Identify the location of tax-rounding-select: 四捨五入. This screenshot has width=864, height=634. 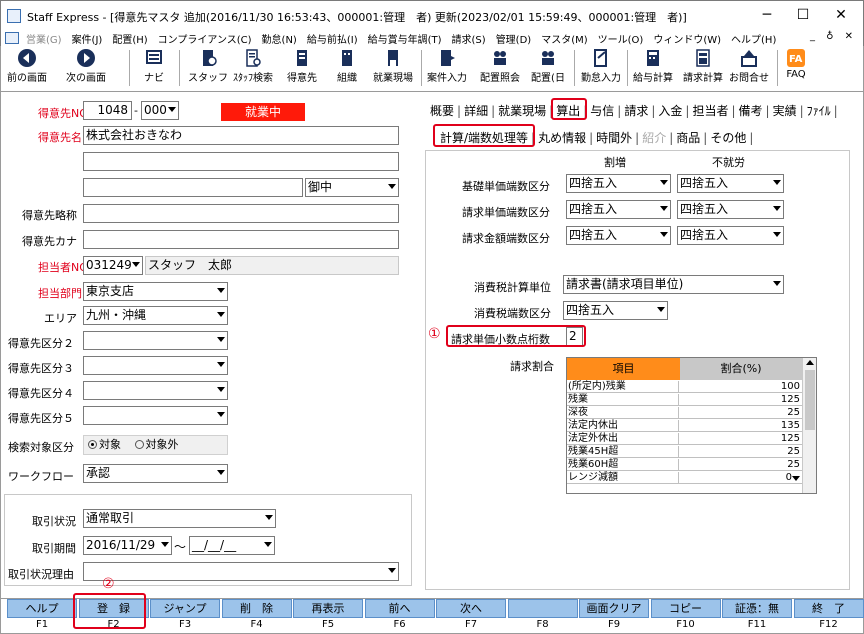
(615, 310).